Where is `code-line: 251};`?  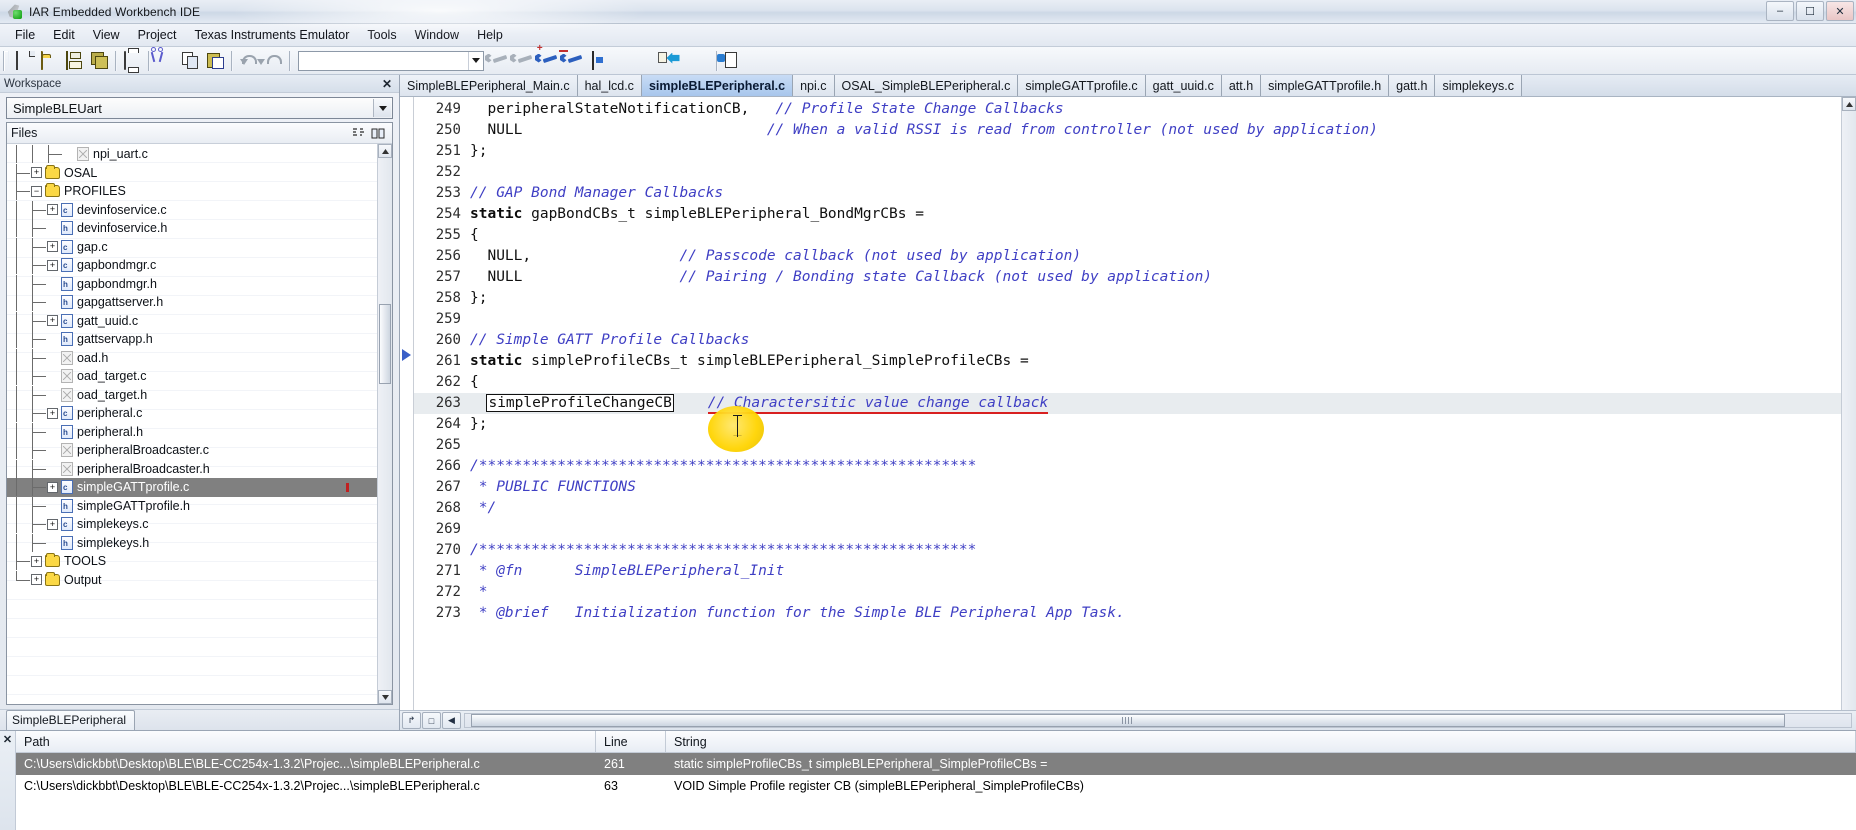 code-line: 251}; is located at coordinates (1127, 151).